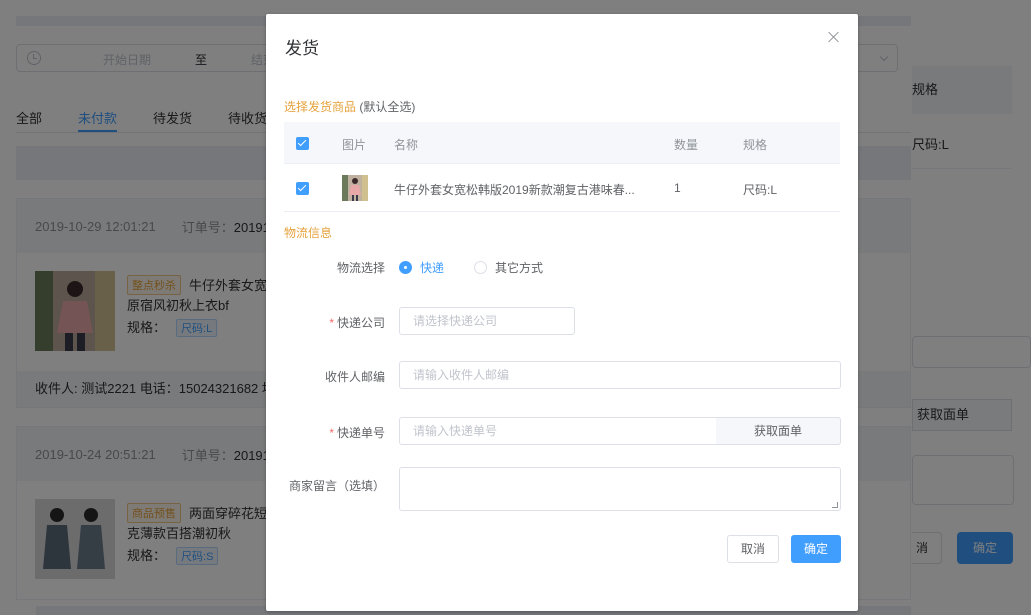 The height and width of the screenshot is (615, 1031). What do you see at coordinates (620, 489) in the screenshot?
I see `merchant-message-textarea` at bounding box center [620, 489].